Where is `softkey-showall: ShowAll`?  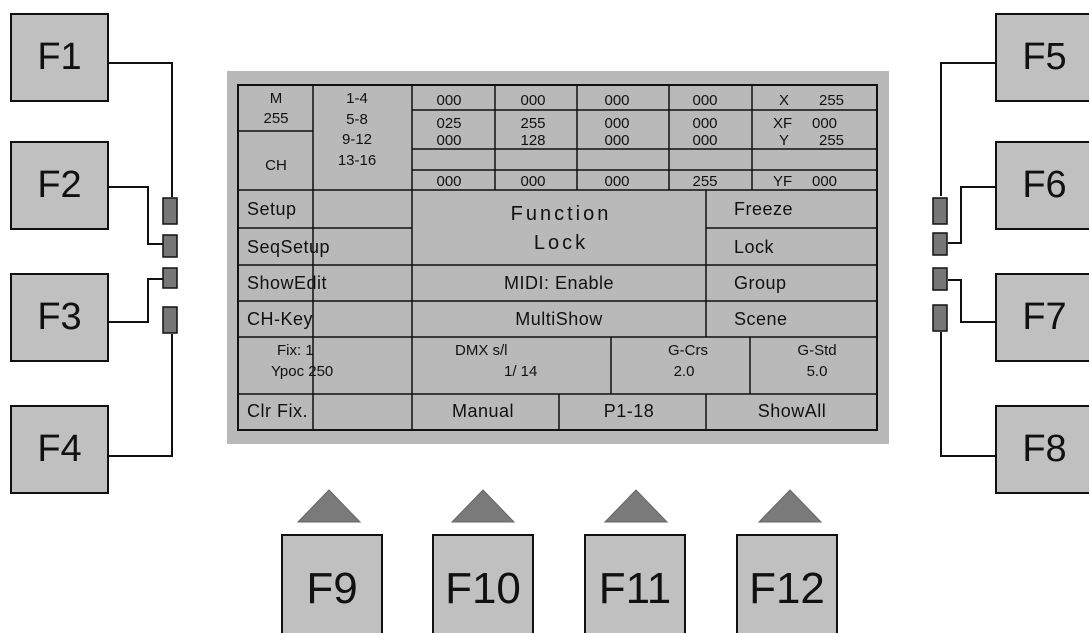 softkey-showall: ShowAll is located at coordinates (791, 411).